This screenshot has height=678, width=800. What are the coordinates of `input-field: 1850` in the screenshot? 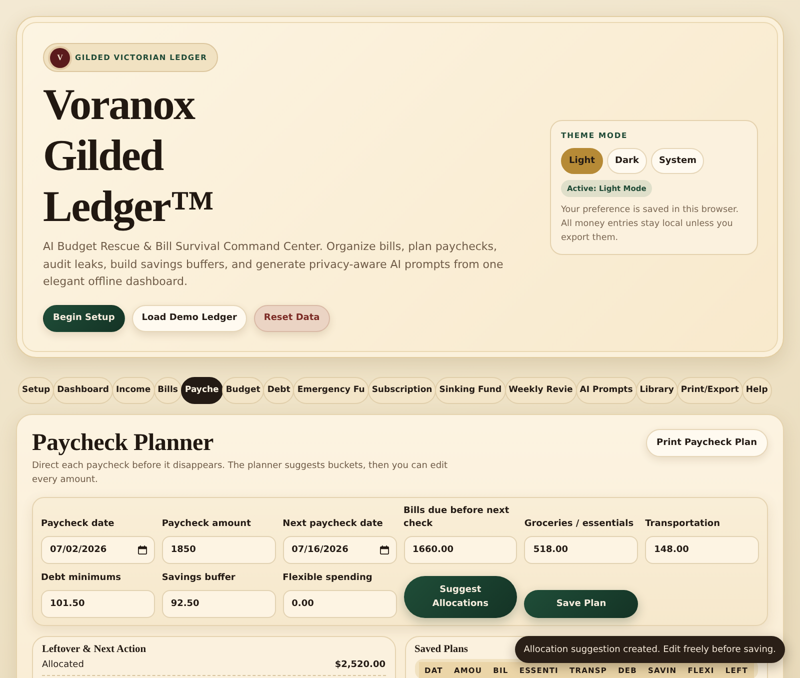 It's located at (219, 550).